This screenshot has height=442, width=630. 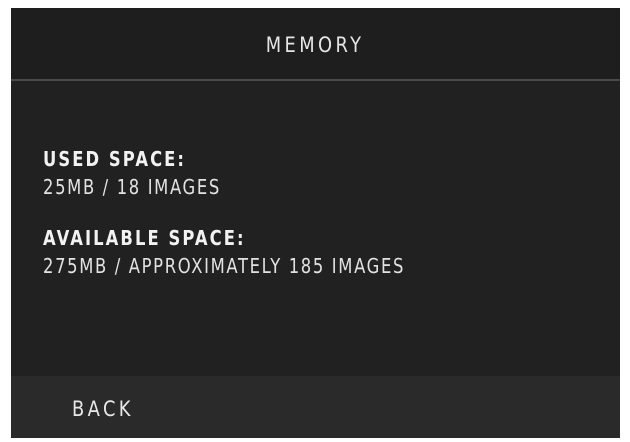 I want to click on used-space-value: 25MB / 18 IMAGES, so click(x=132, y=187).